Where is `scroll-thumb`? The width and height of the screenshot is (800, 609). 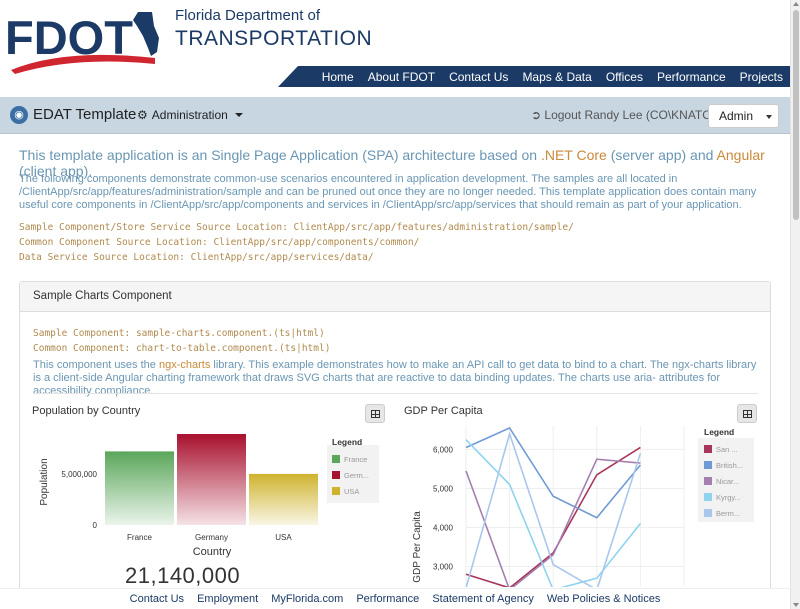 scroll-thumb is located at coordinates (796, 115).